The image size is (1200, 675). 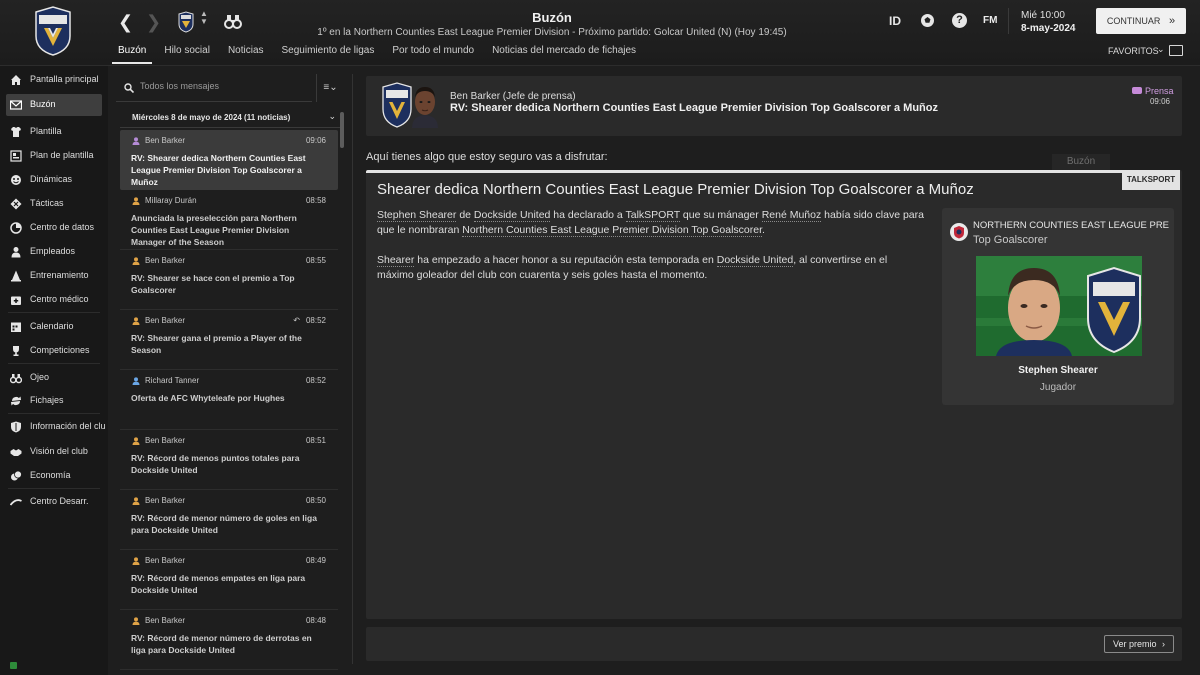 I want to click on message-sender: Ben Barker (Jefe de prensa), so click(x=513, y=96).